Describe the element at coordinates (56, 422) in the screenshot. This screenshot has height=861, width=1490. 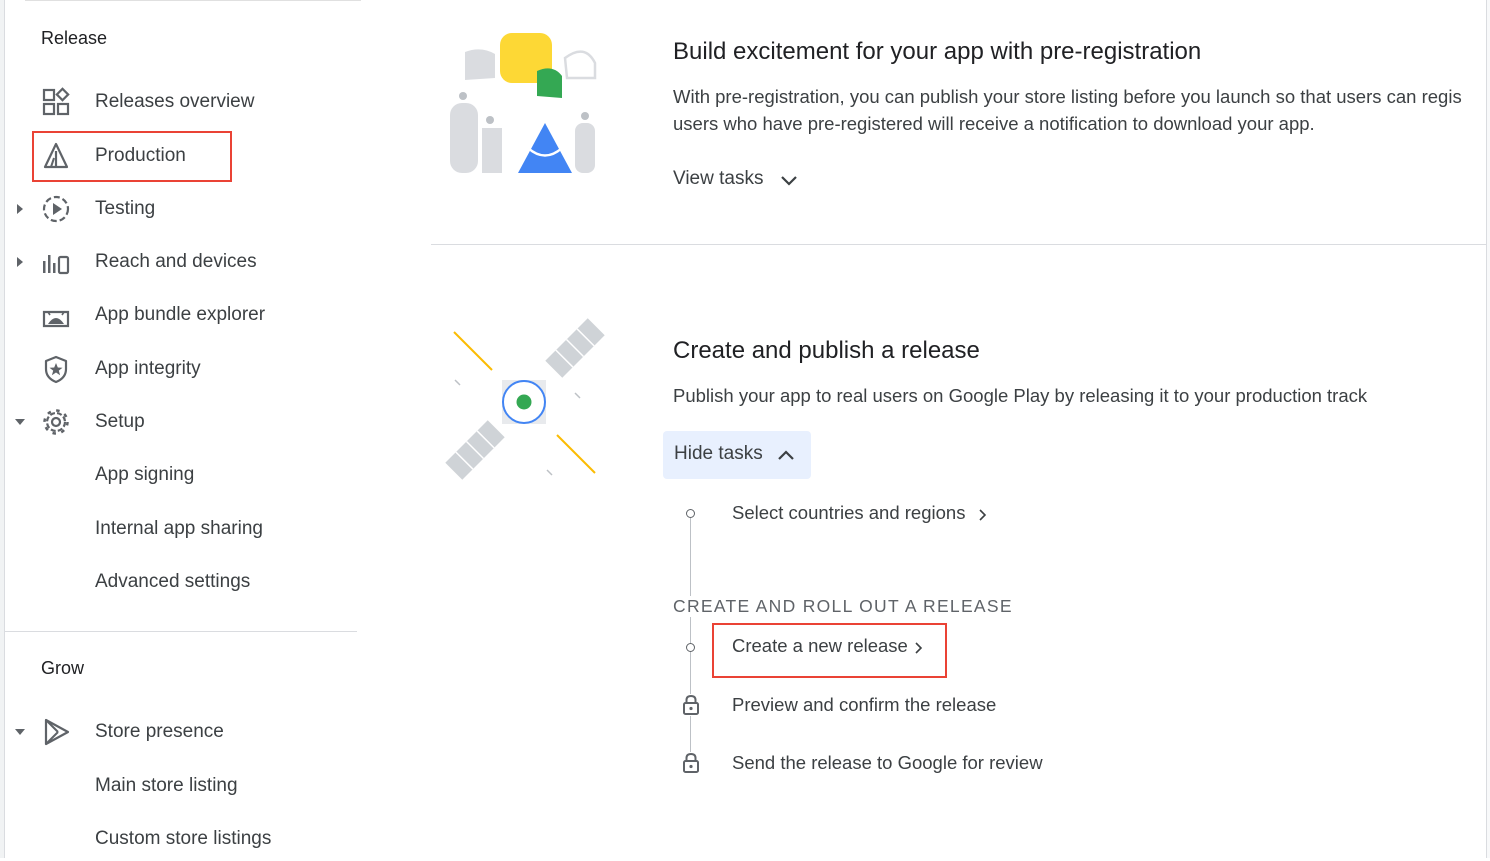
I see `gear-icon` at that location.